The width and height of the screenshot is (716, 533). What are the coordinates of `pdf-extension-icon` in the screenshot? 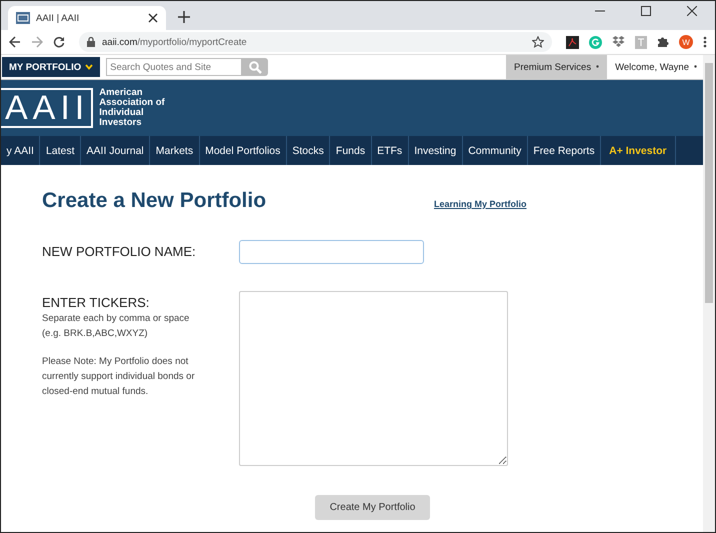 It's located at (572, 42).